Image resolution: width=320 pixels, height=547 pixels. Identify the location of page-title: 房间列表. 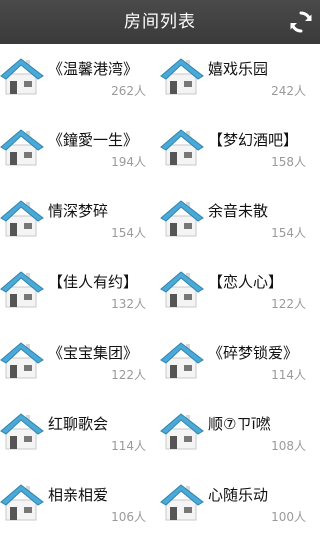
(160, 22).